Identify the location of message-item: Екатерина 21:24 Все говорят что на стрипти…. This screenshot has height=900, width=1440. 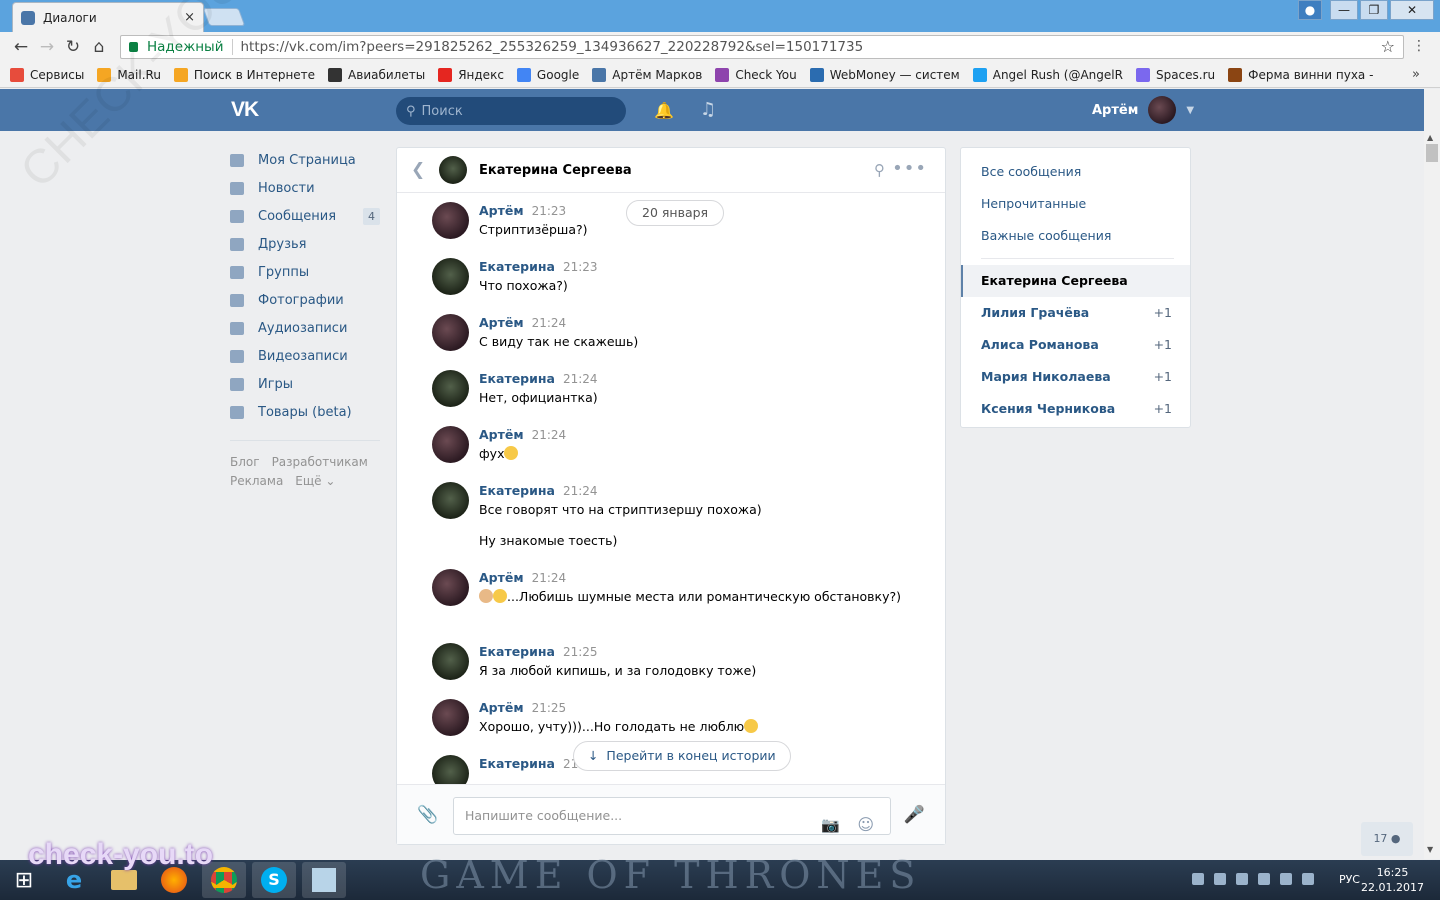
(672, 516).